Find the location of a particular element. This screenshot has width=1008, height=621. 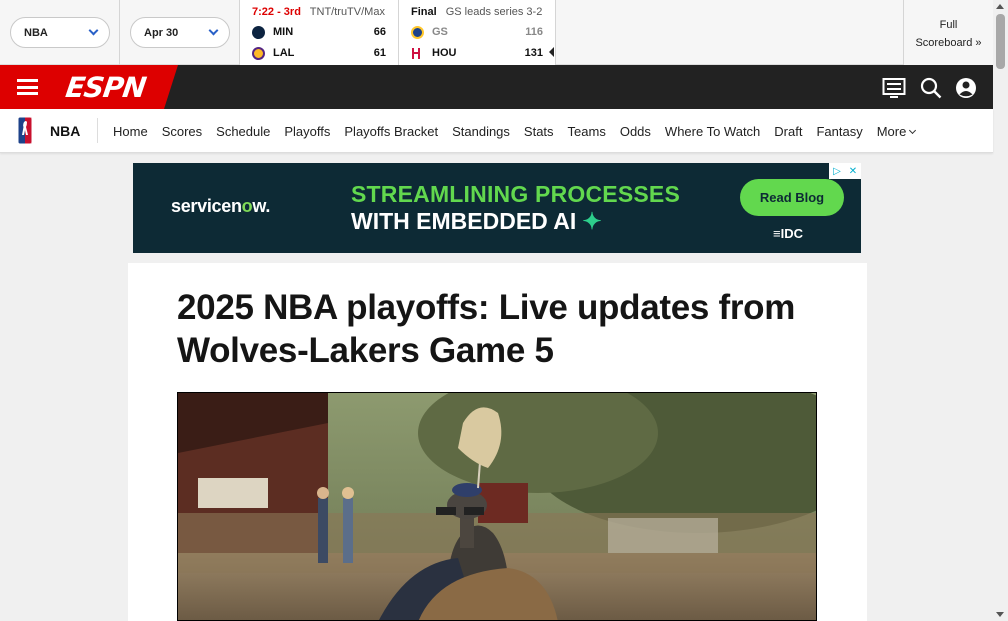

nav-standings: Standings is located at coordinates (481, 131).